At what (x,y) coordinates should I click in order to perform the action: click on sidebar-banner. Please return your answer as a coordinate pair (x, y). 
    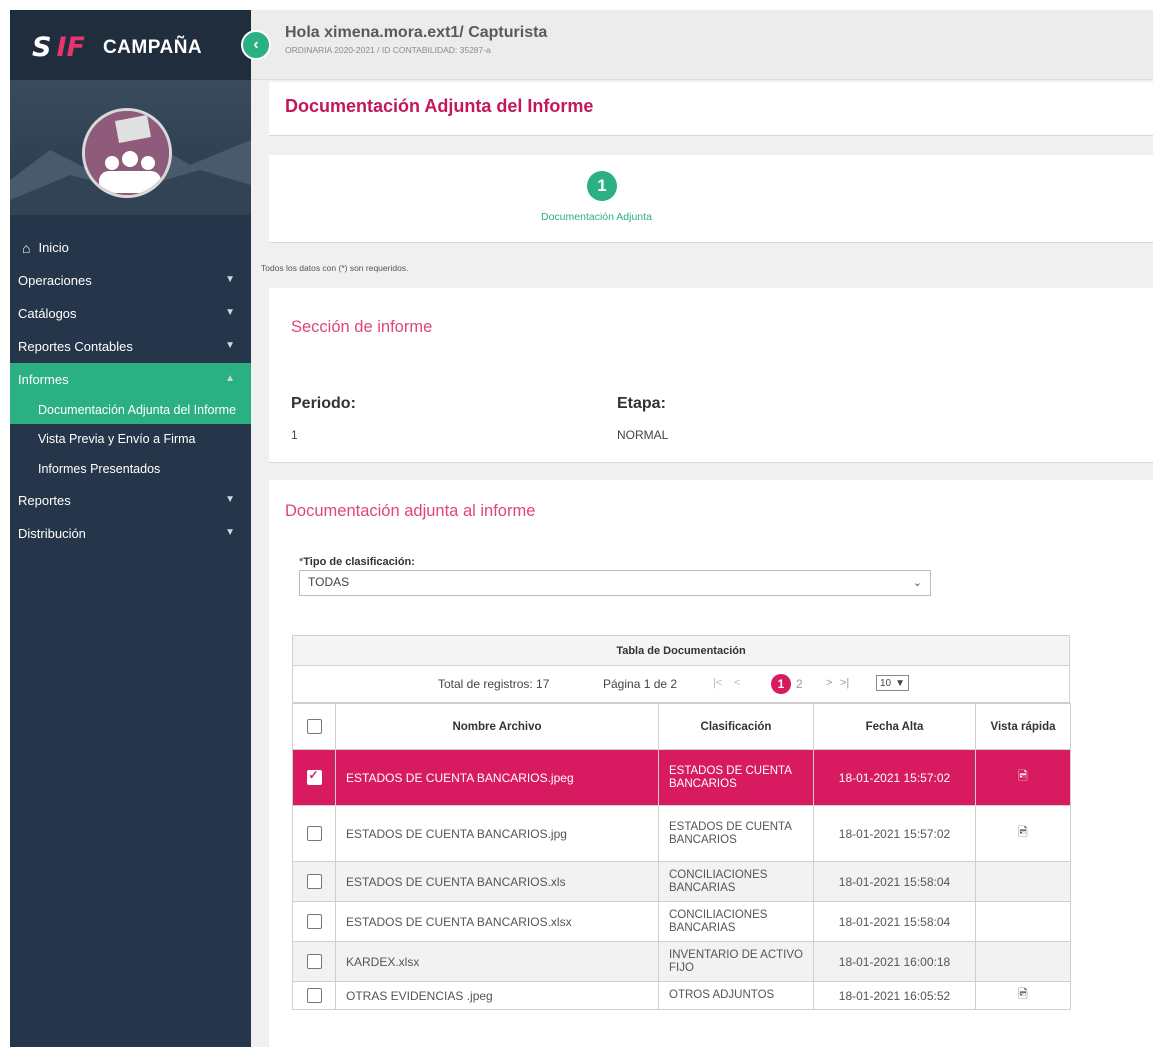
    Looking at the image, I should click on (130, 147).